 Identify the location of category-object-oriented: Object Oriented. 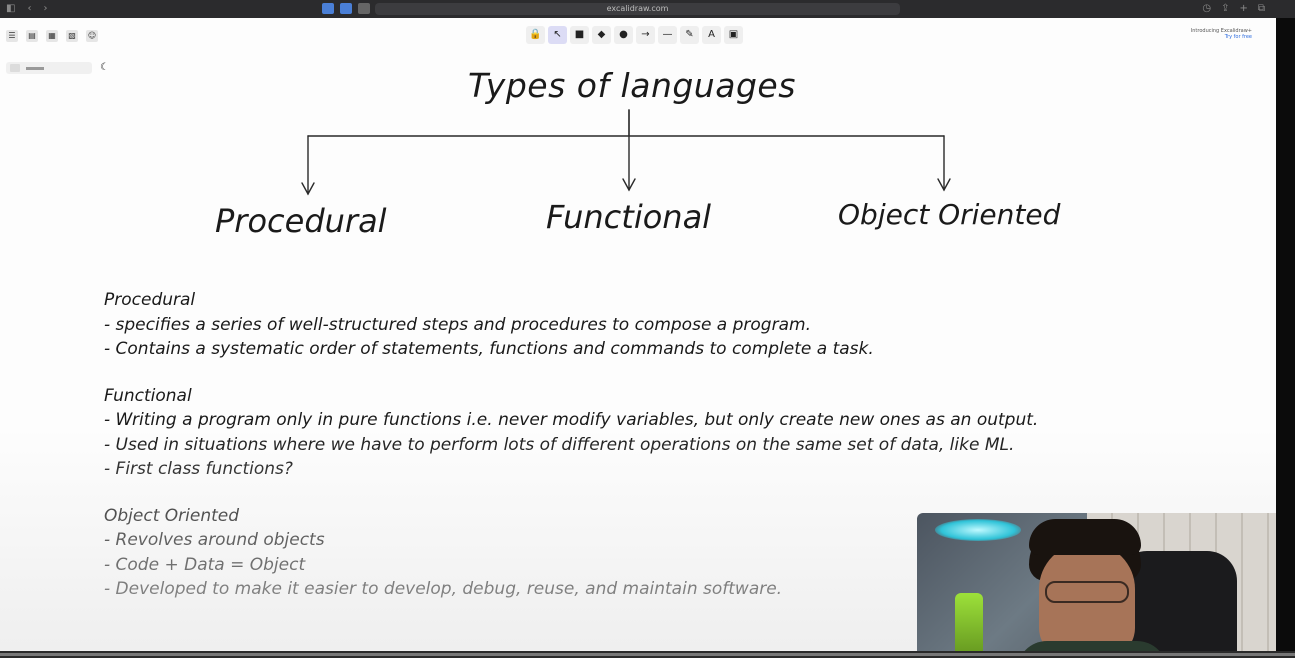
(949, 214).